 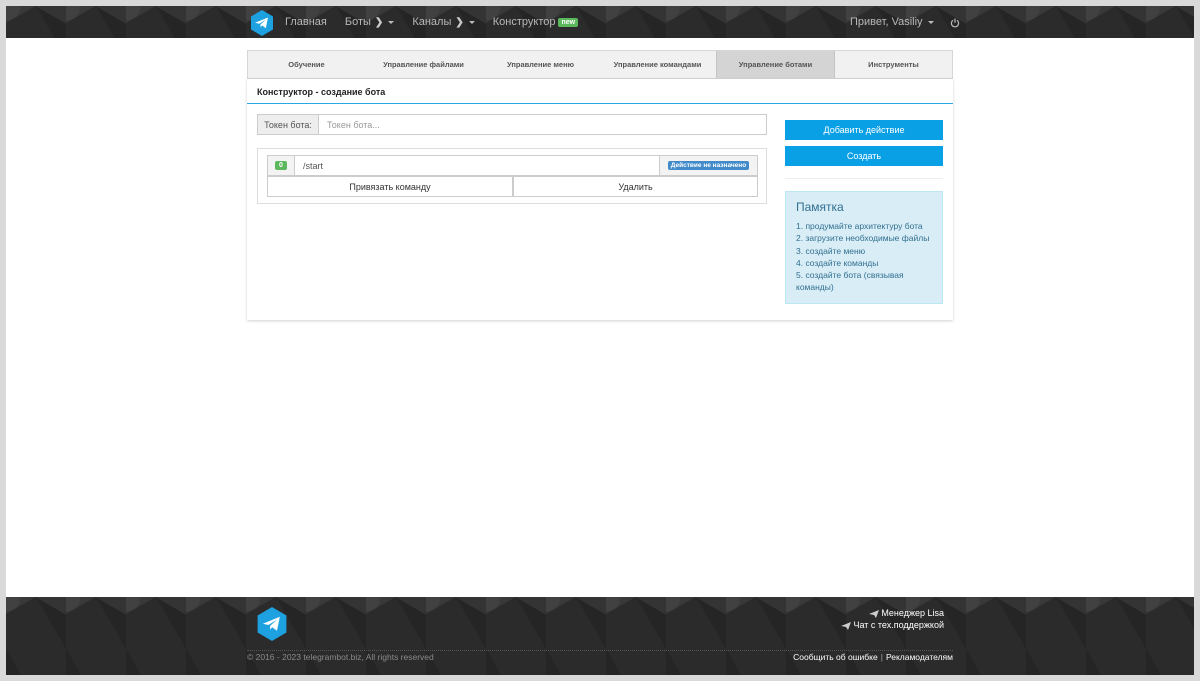 I want to click on nav-home-label: Главная, so click(x=306, y=22).